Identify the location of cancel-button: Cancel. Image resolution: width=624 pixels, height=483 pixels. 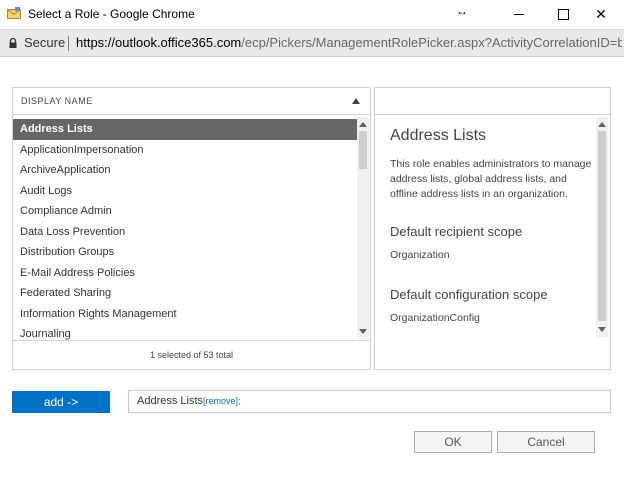
(546, 442).